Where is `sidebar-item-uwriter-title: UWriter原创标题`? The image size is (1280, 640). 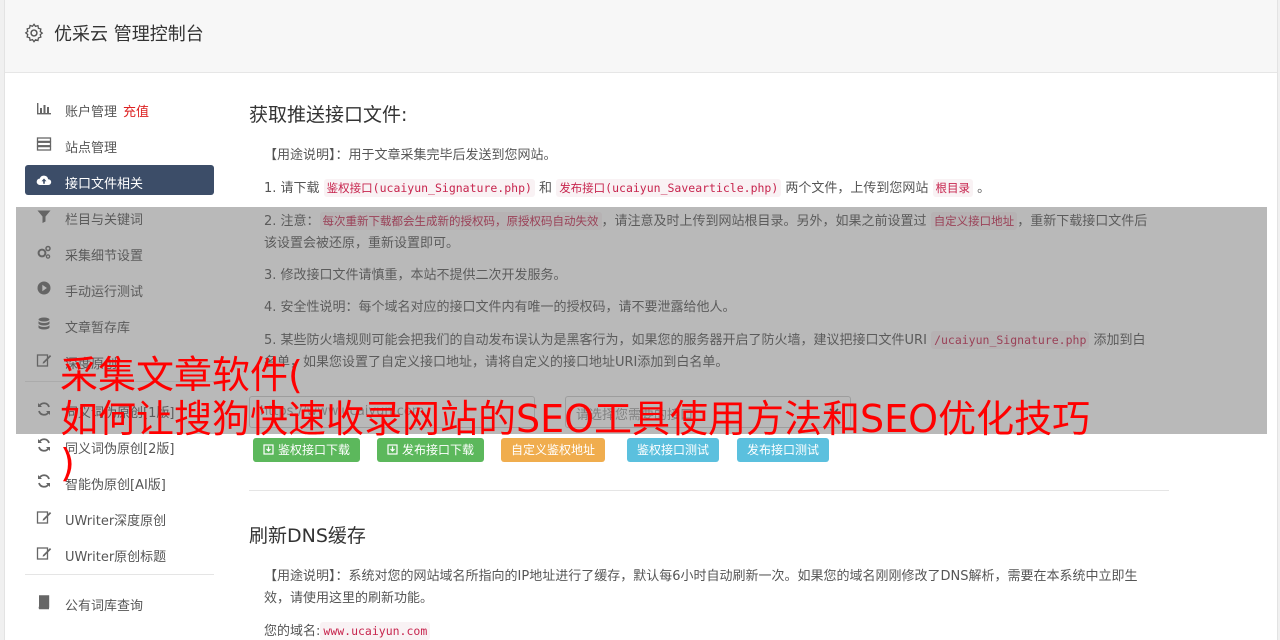 sidebar-item-uwriter-title: UWriter原创标题 is located at coordinates (119, 553).